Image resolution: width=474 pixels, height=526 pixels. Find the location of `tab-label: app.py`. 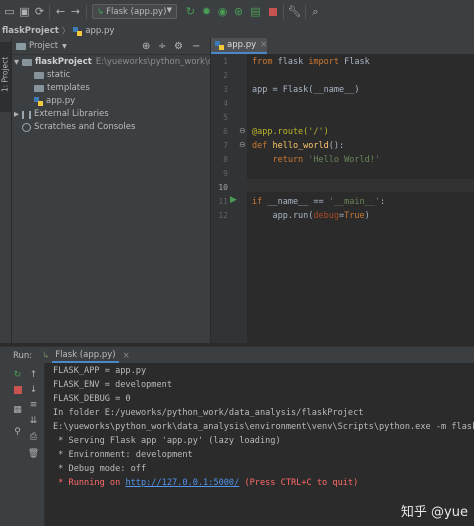

tab-label: app.py is located at coordinates (242, 45).